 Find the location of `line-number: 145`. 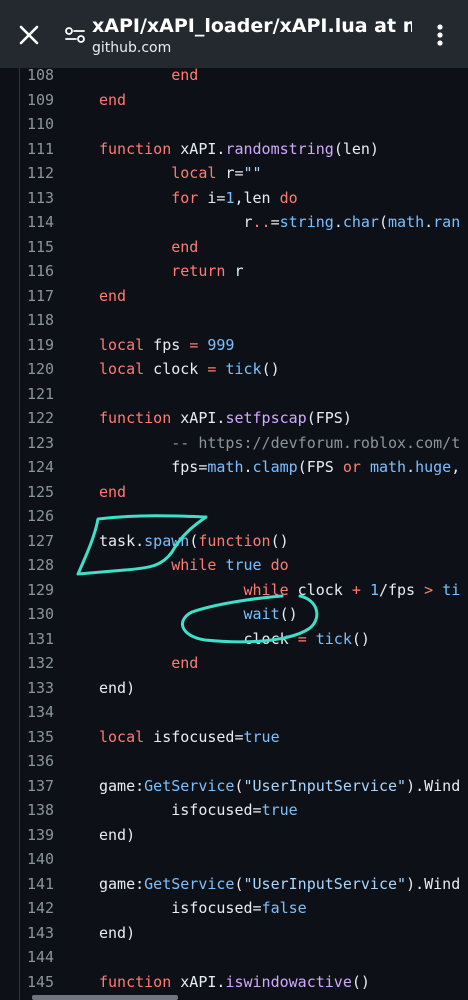

line-number: 145 is located at coordinates (47, 982).